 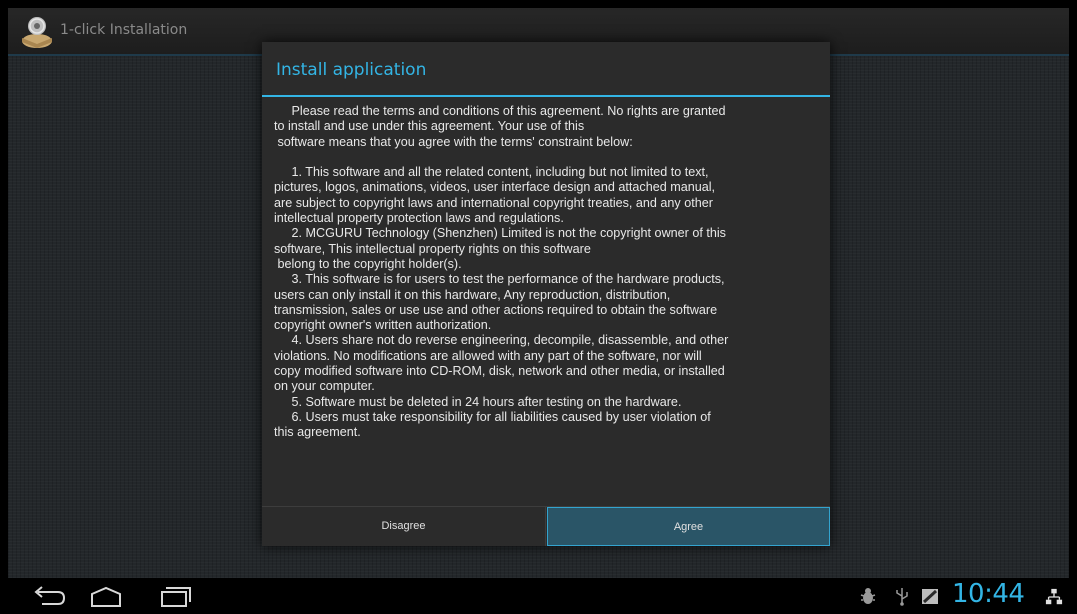 What do you see at coordinates (538, 596) in the screenshot?
I see `system-bar: 10:44` at bounding box center [538, 596].